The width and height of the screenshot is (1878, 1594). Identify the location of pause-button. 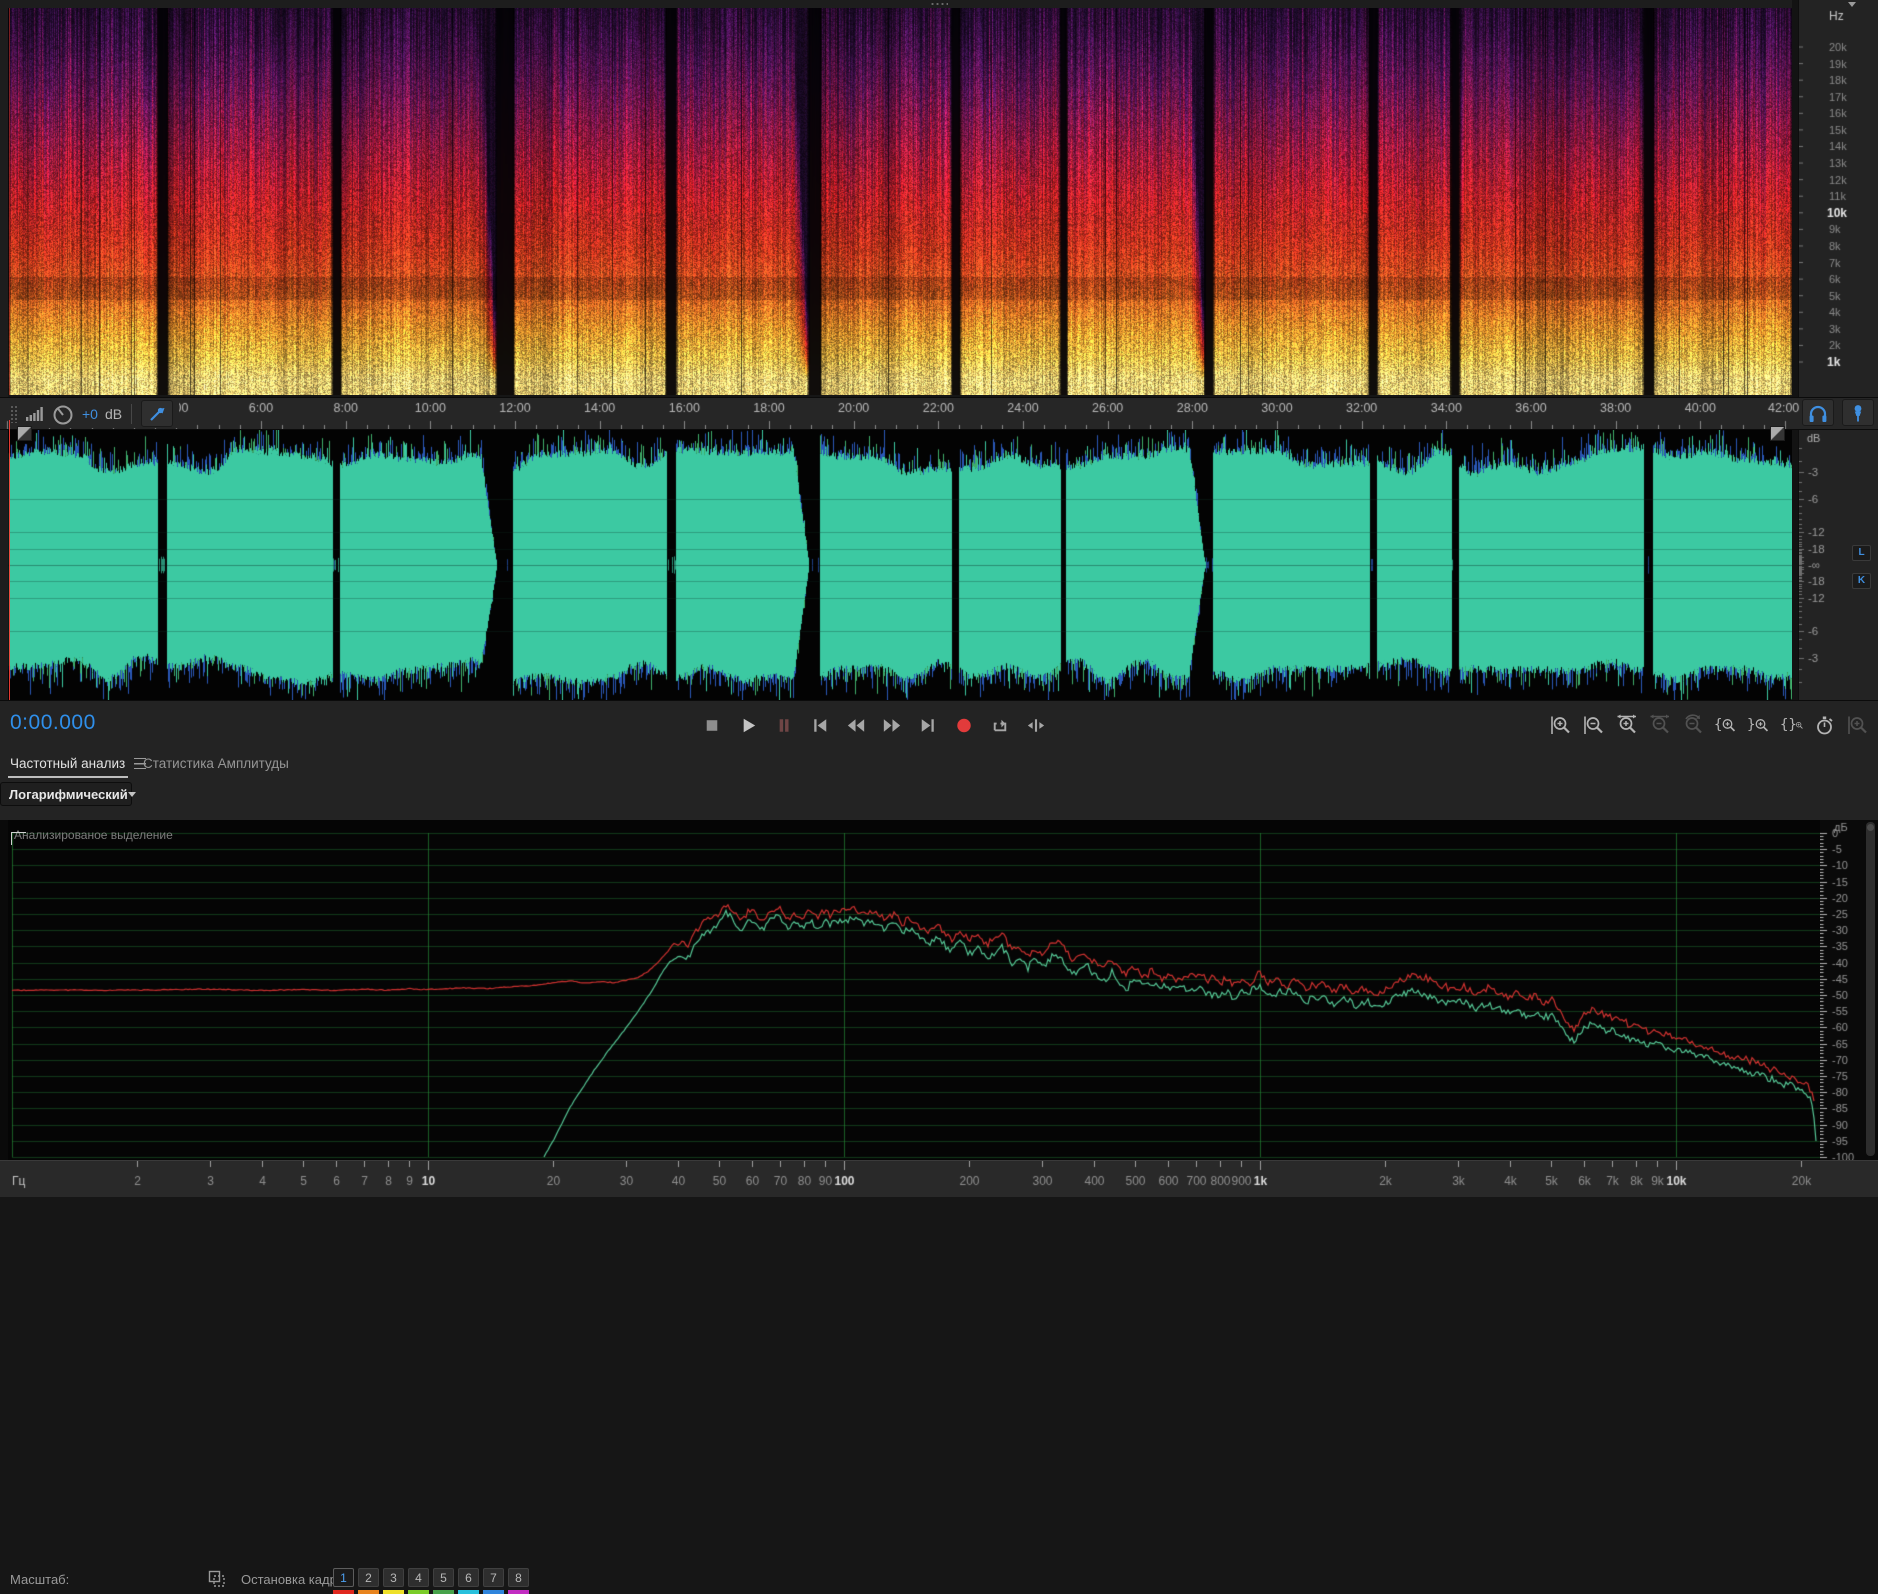
(784, 725).